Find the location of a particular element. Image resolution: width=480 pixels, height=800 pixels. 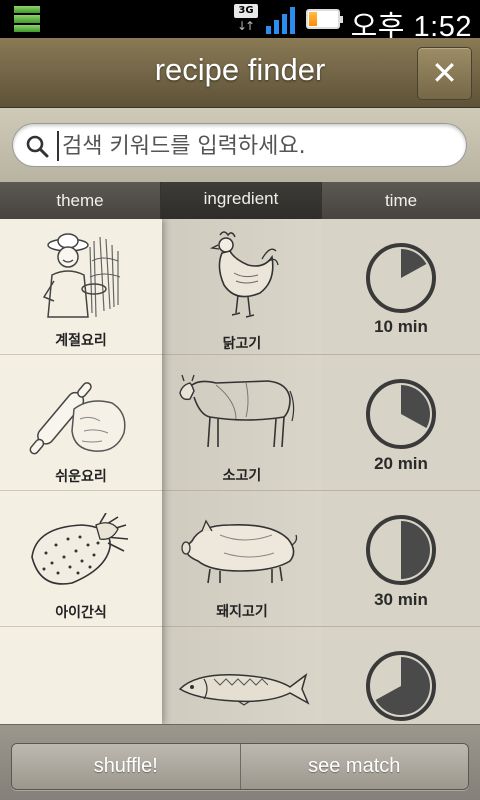

theme-item: 아이간식 is located at coordinates (81, 559).